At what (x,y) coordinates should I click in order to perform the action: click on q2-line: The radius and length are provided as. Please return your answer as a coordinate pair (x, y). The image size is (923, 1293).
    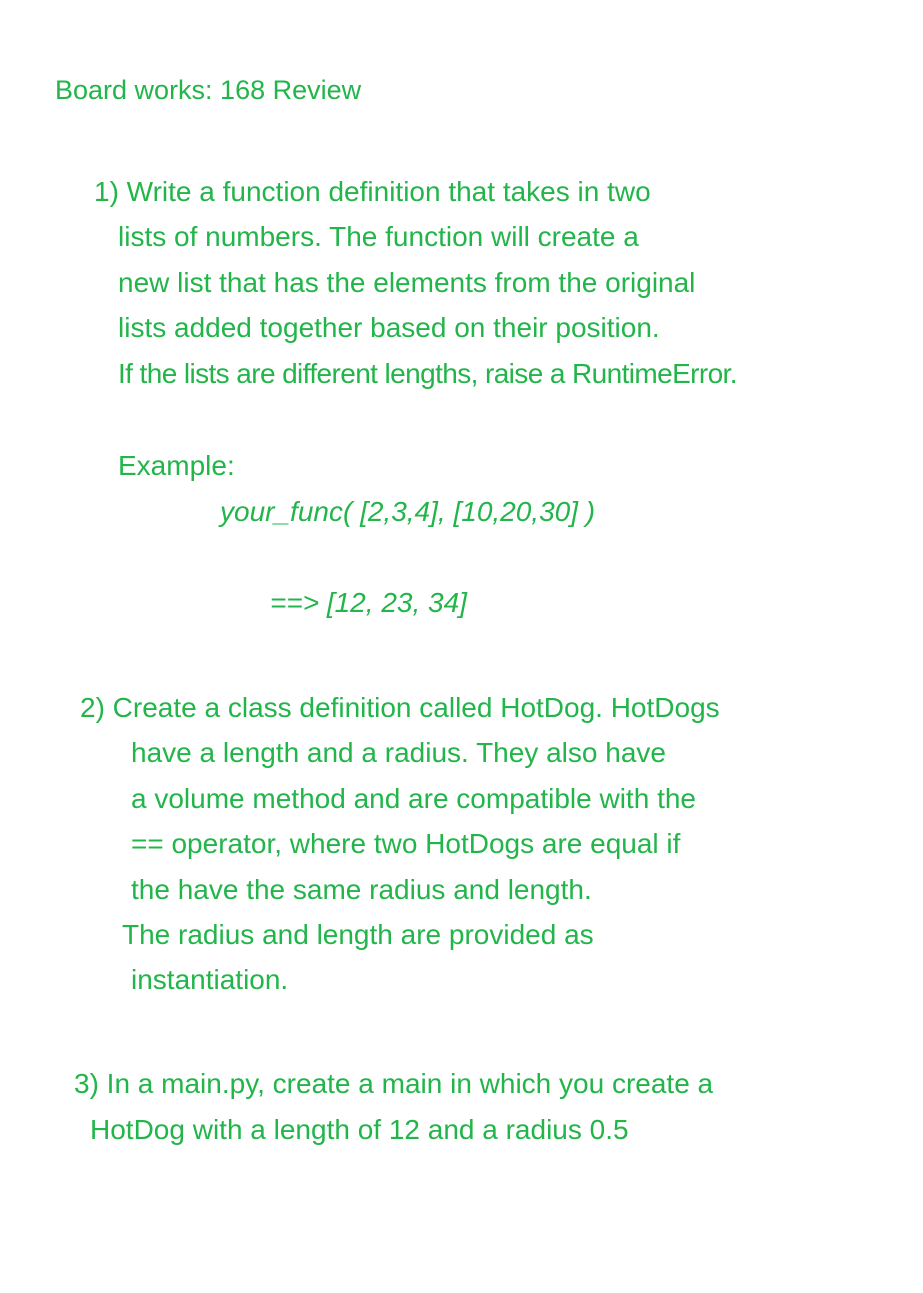
    Looking at the image, I should click on (358, 934).